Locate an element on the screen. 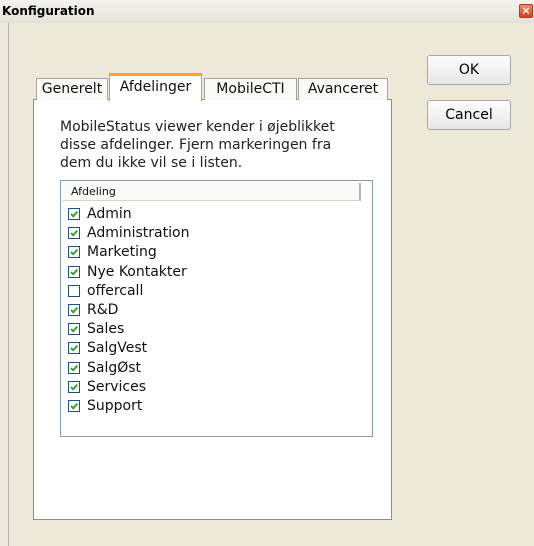 Image resolution: width=534 pixels, height=546 pixels. list-column-header: Afdeling is located at coordinates (211, 192).